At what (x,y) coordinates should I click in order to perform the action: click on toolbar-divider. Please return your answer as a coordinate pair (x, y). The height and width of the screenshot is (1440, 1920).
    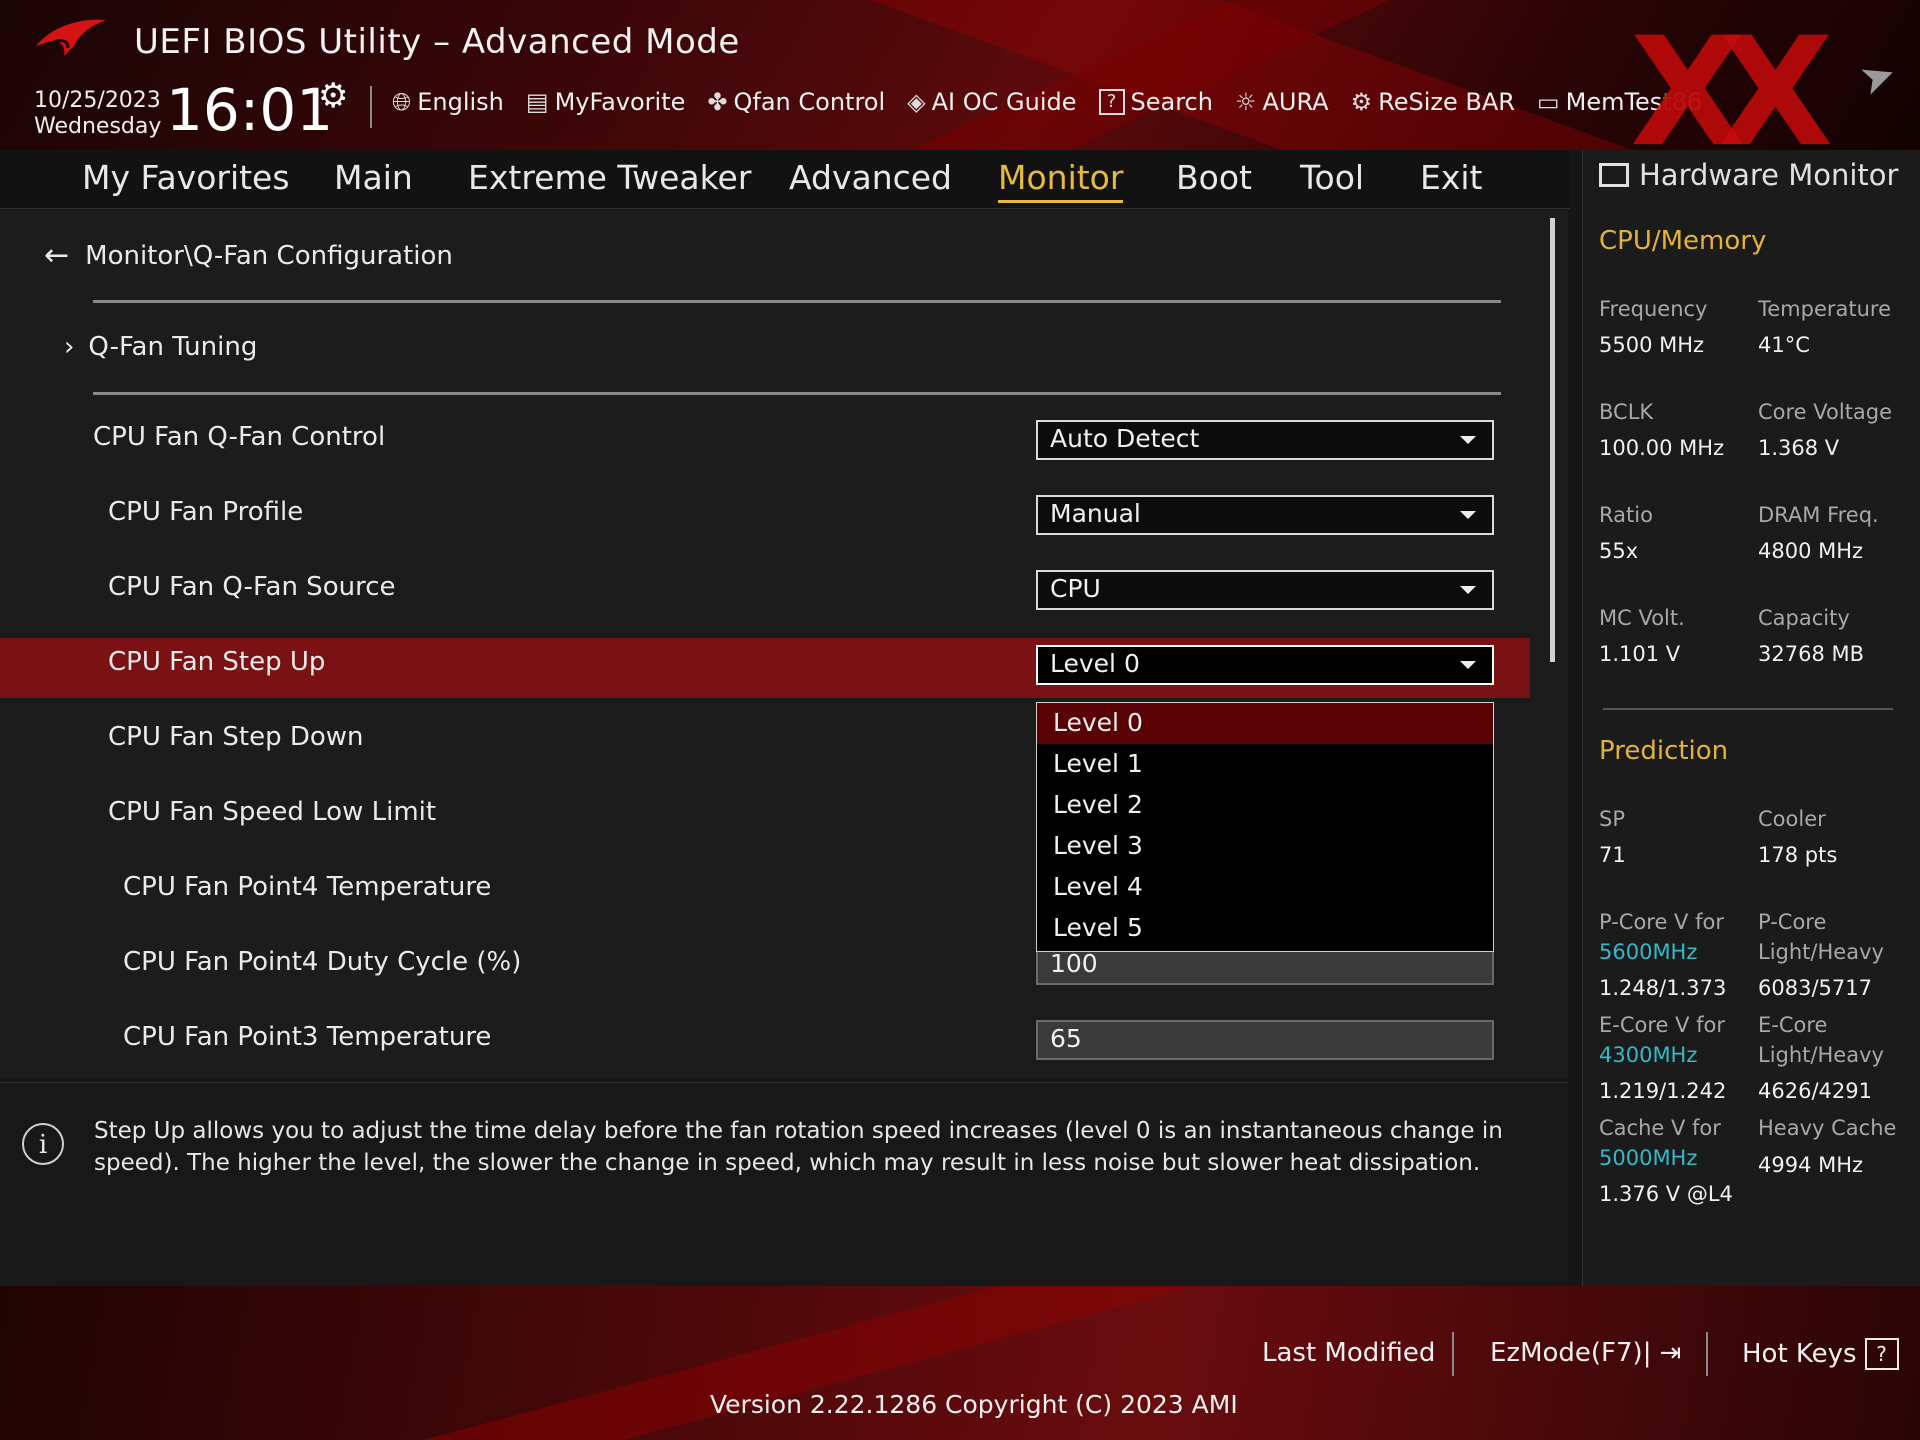
    Looking at the image, I should click on (371, 107).